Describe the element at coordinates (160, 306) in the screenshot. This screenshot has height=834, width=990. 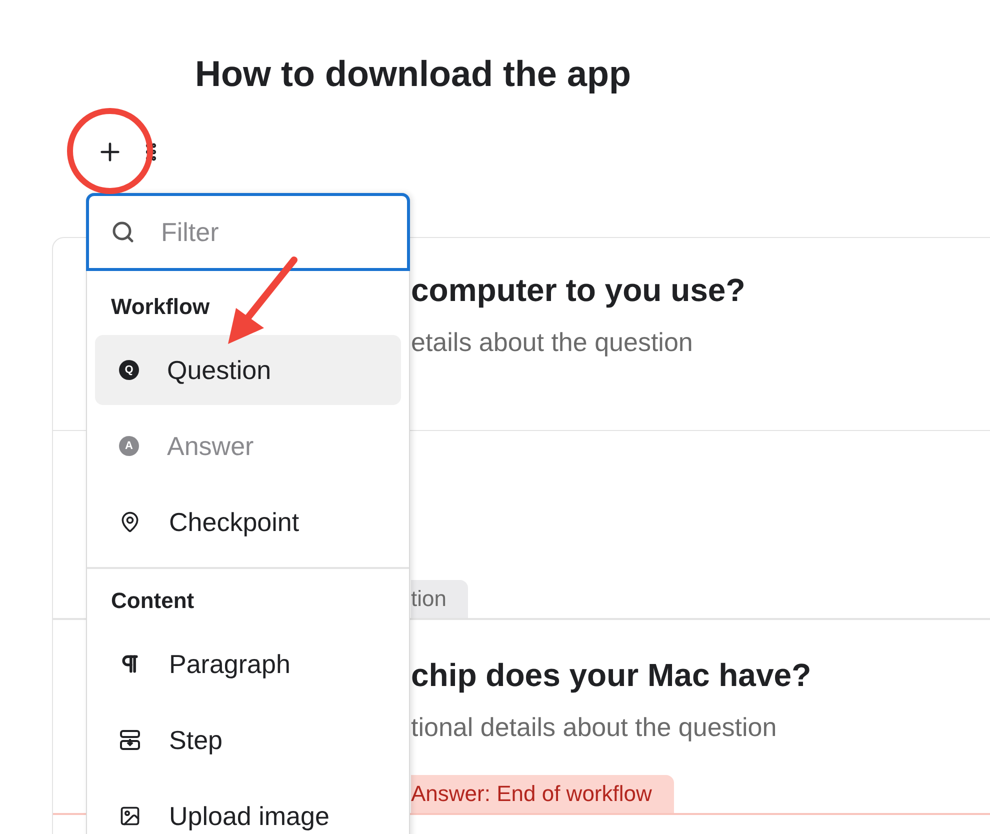
I see `menu-section-heading: Workflow` at that location.